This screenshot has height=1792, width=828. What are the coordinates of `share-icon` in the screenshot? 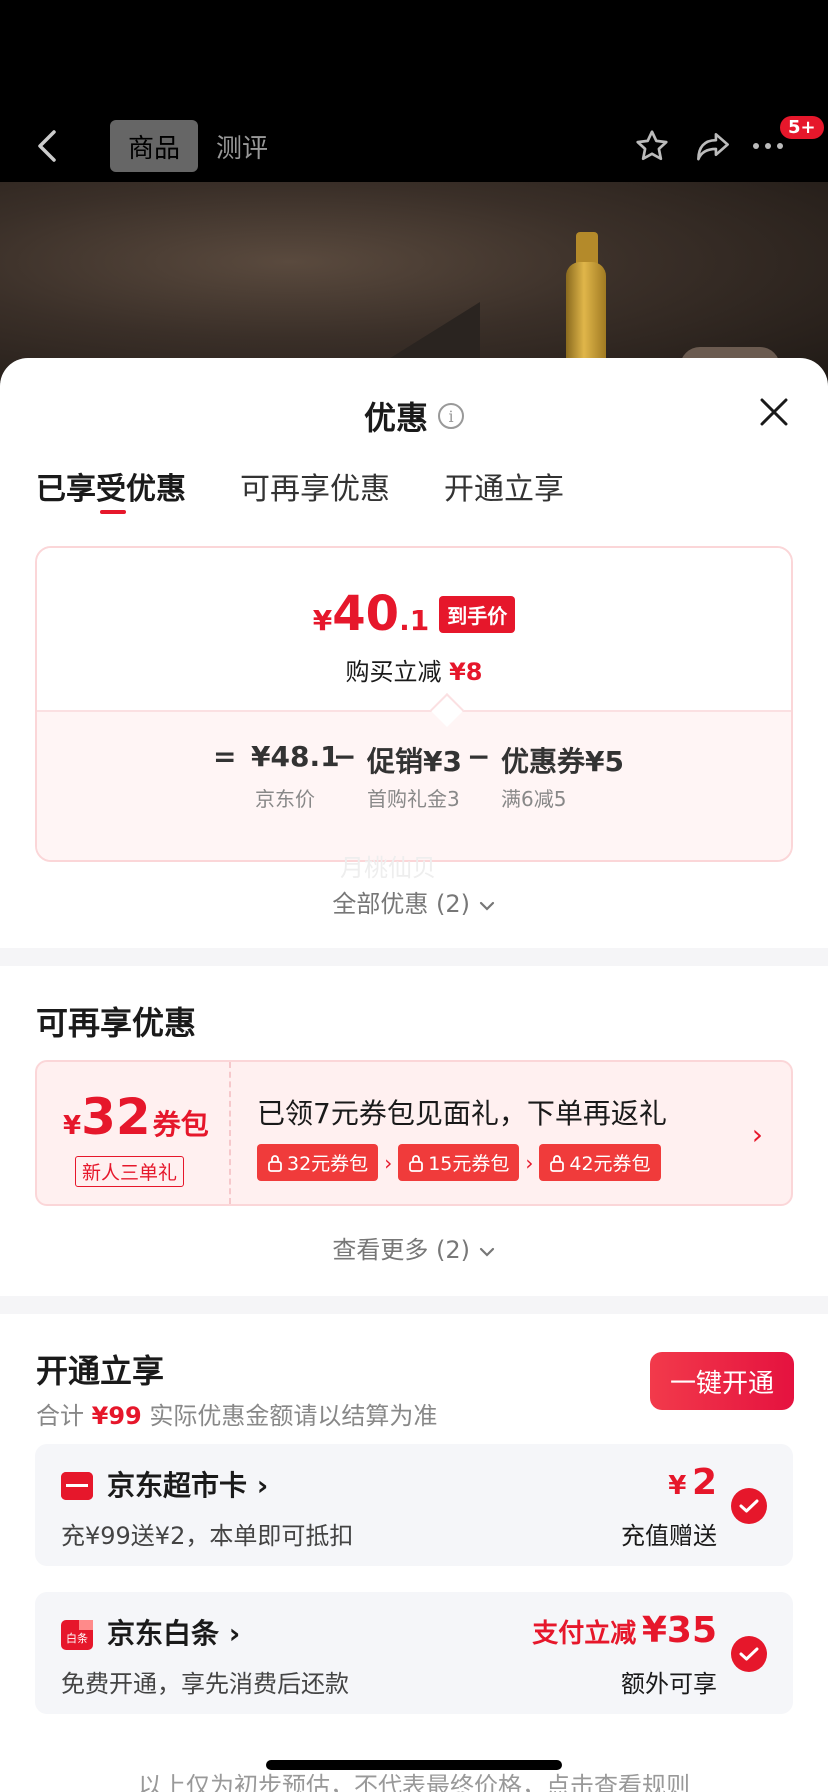 It's located at (713, 146).